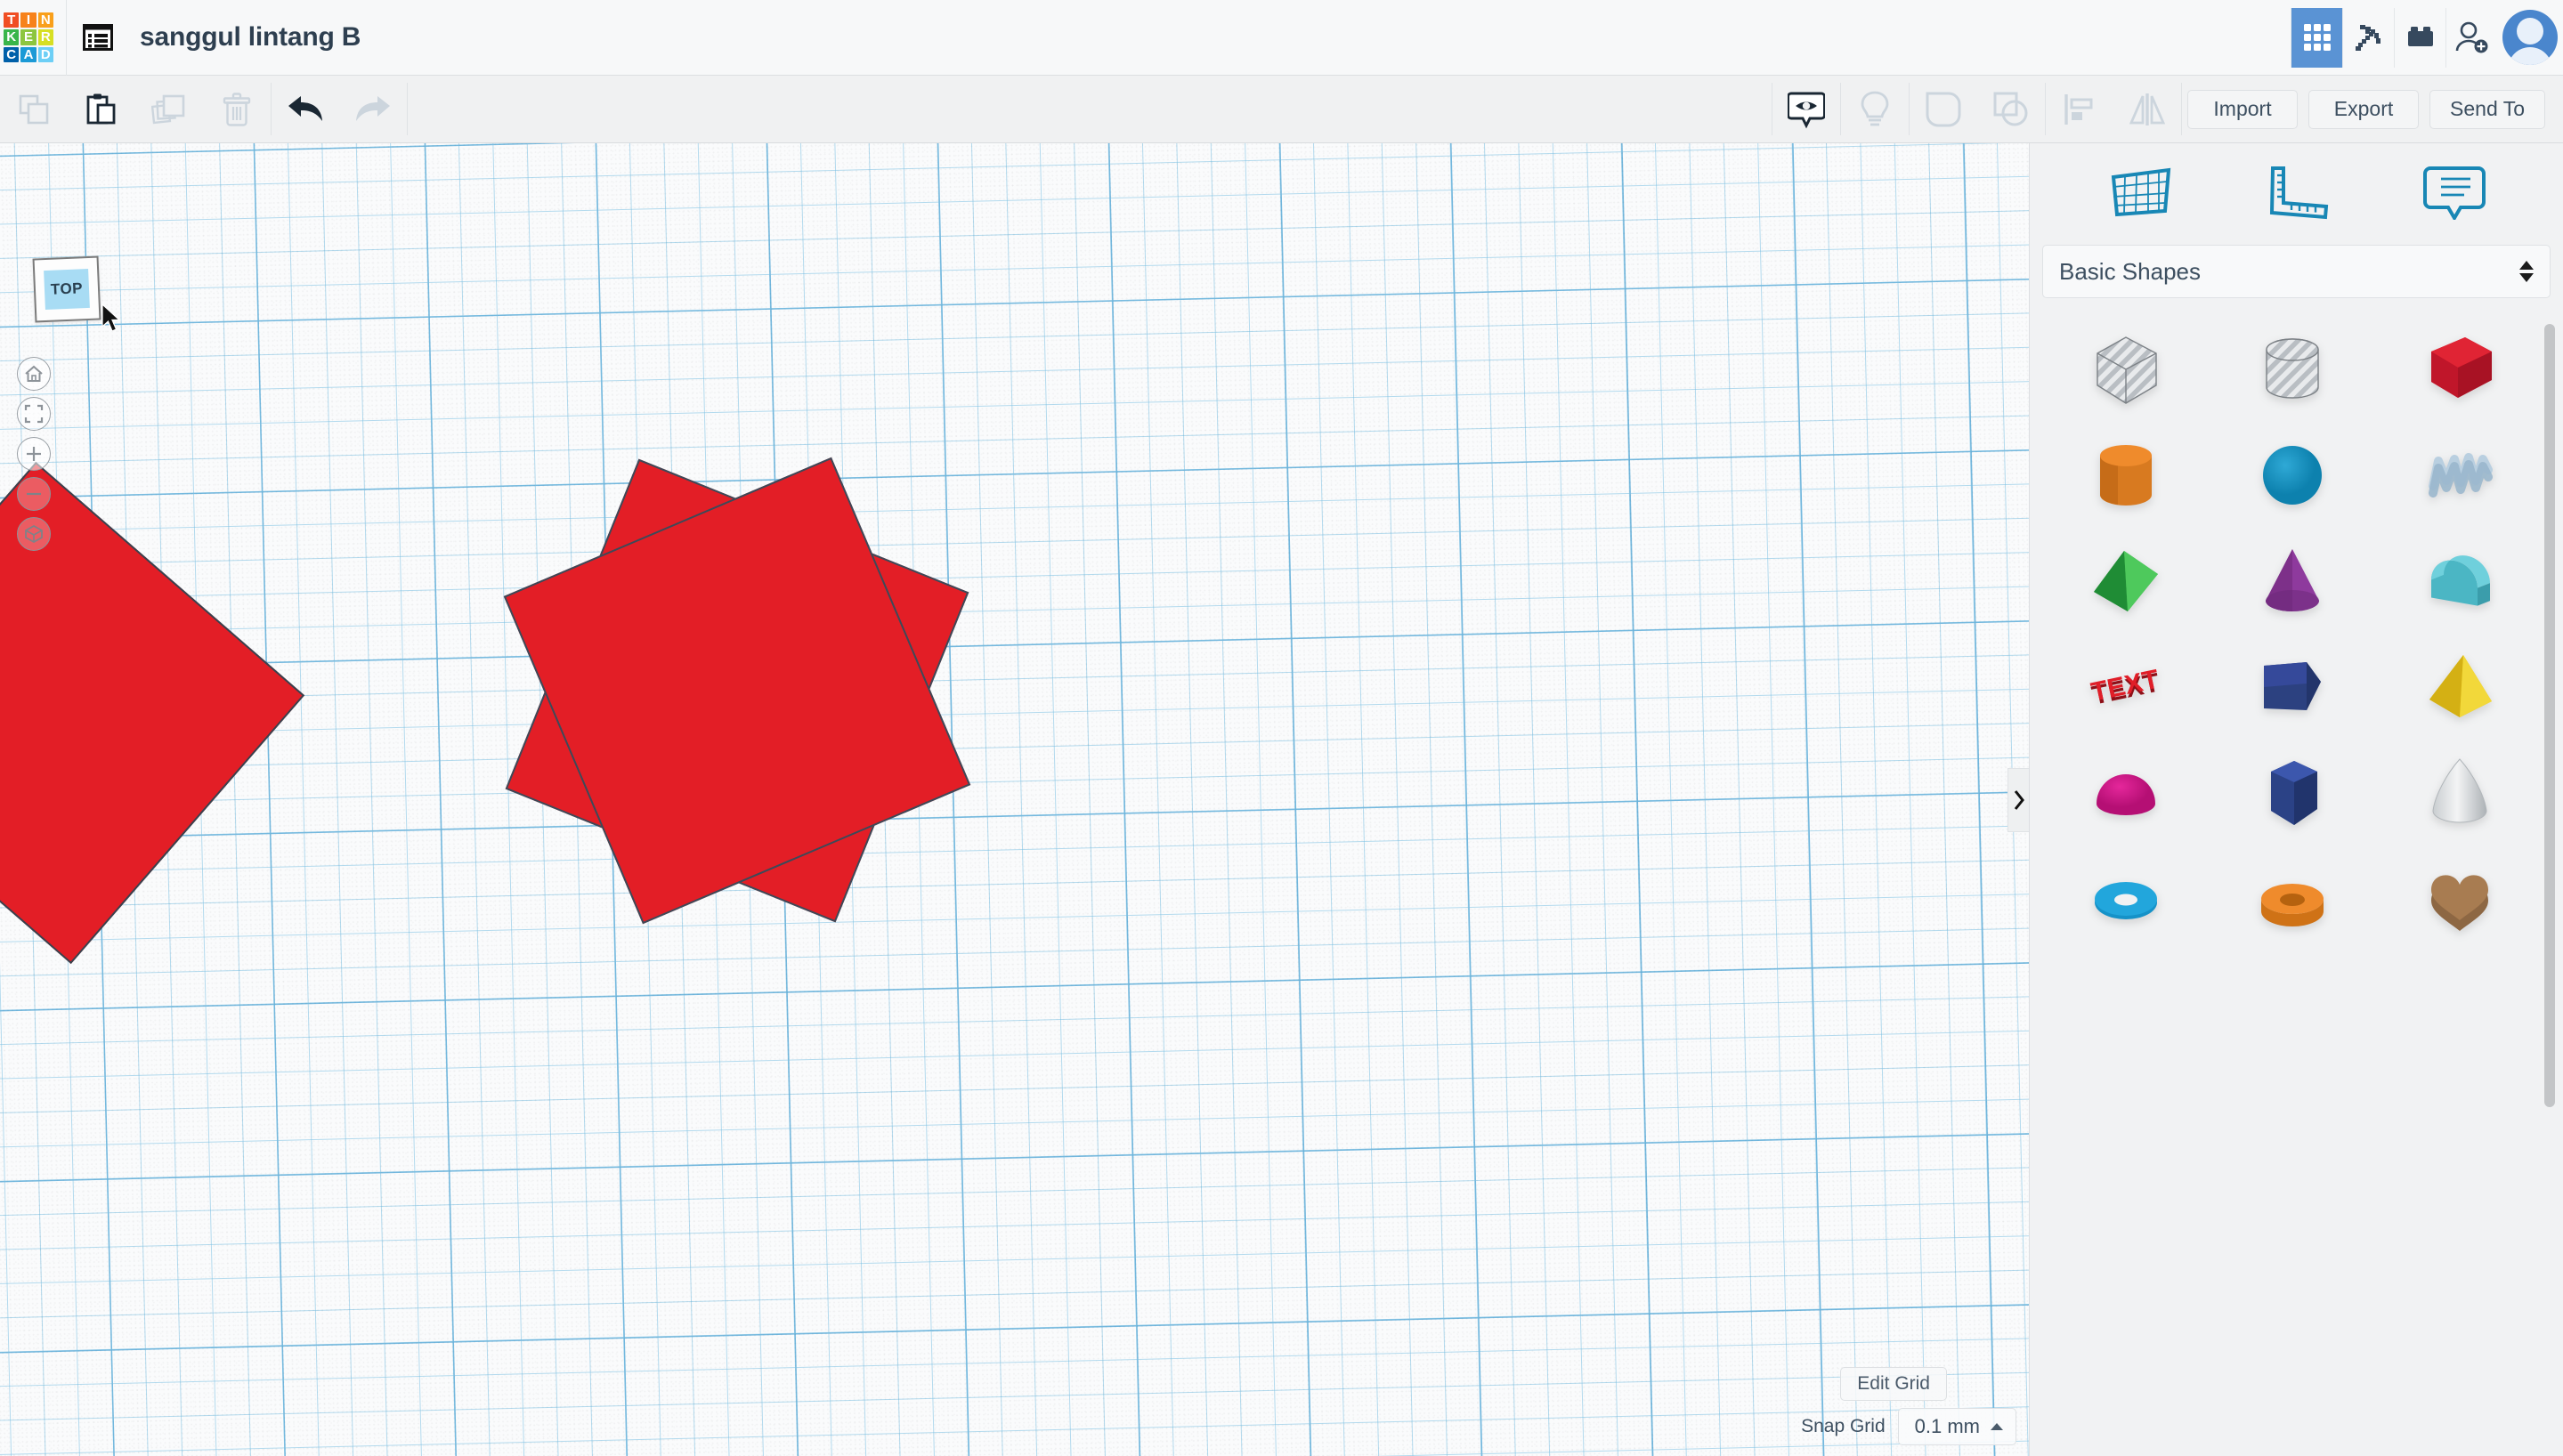 This screenshot has width=2563, height=1456. I want to click on zoom-in-icon, so click(34, 454).